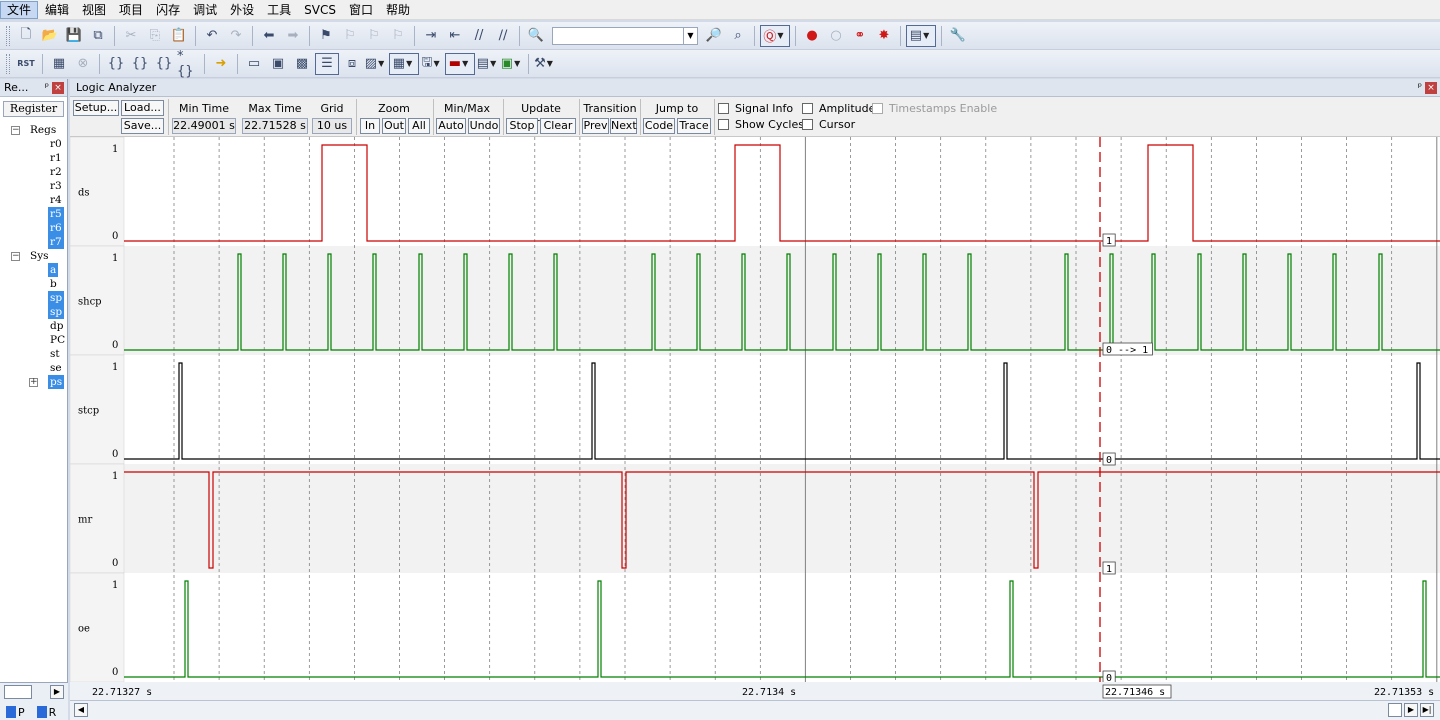 Image resolution: width=1440 pixels, height=720 pixels. Describe the element at coordinates (293, 36) in the screenshot. I see `nav-forward-icon: ➡` at that location.